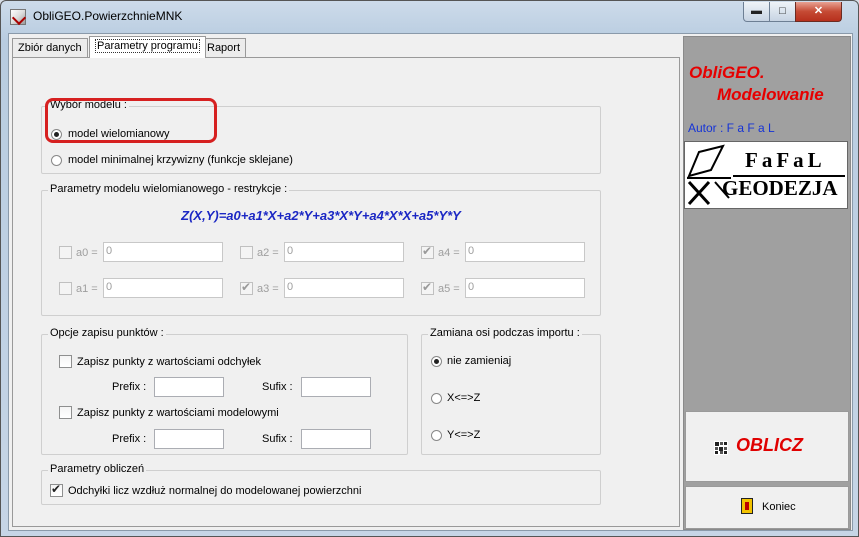 This screenshot has height=537, width=859. What do you see at coordinates (785, 160) in the screenshot?
I see `logo-text-fafal: FaFaL` at bounding box center [785, 160].